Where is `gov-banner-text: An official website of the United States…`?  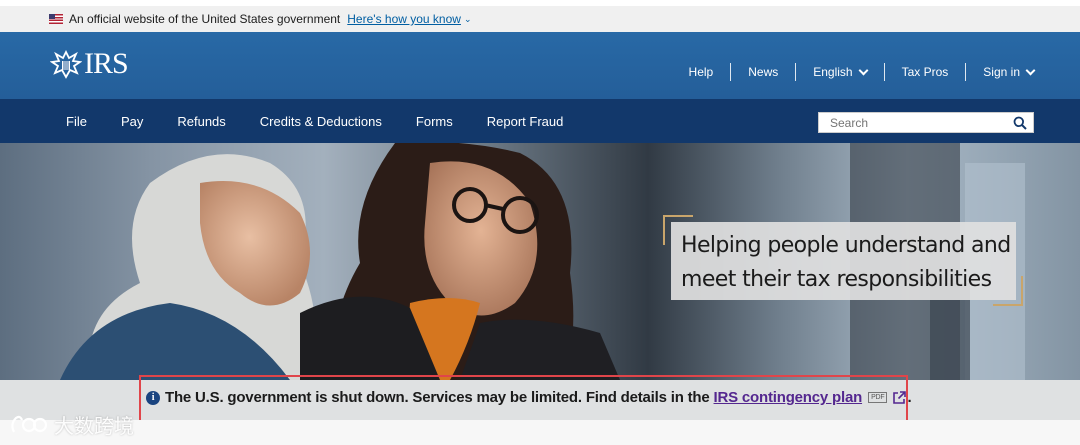
gov-banner-text: An official website of the United States… is located at coordinates (205, 19).